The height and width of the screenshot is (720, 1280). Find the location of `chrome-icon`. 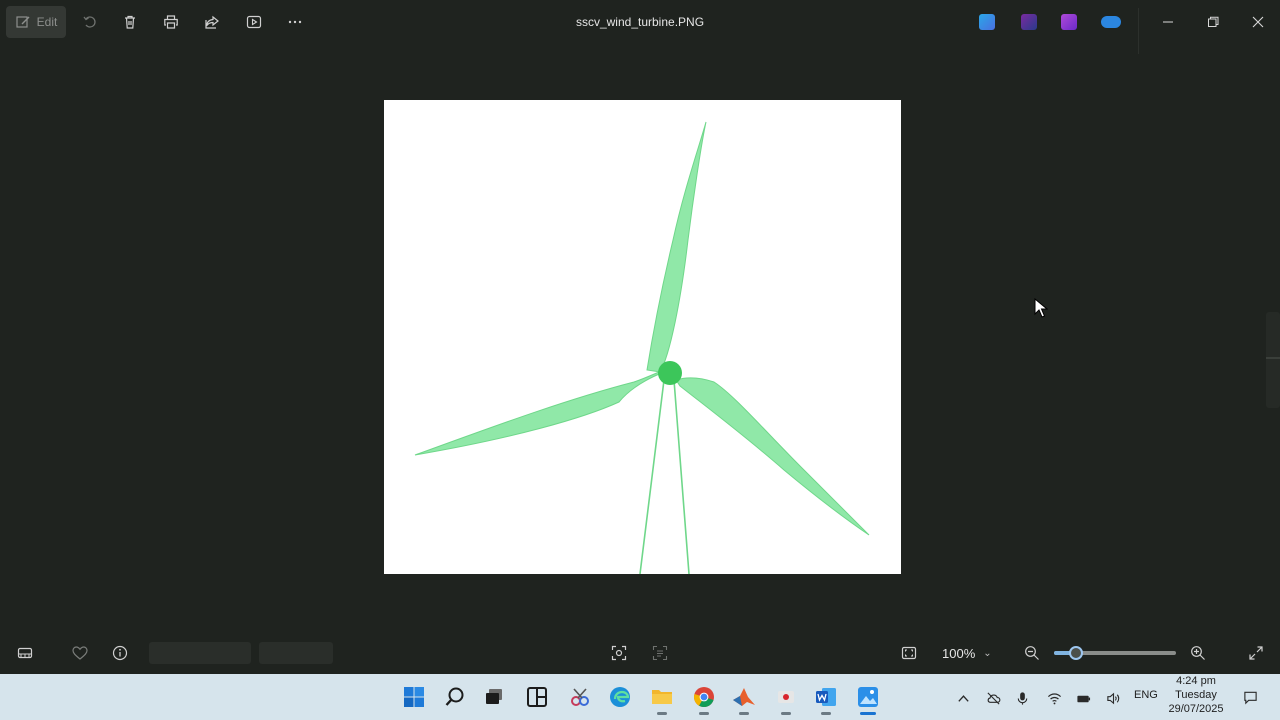

chrome-icon is located at coordinates (704, 697).